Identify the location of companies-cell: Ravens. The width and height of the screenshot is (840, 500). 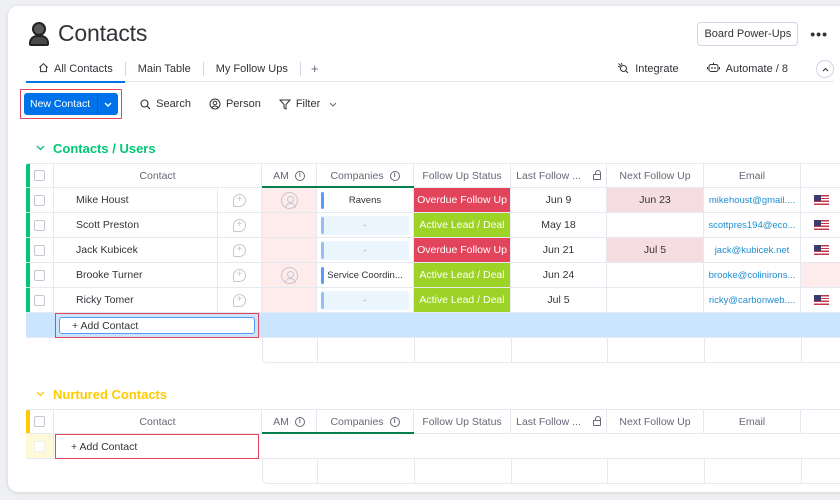
(365, 200).